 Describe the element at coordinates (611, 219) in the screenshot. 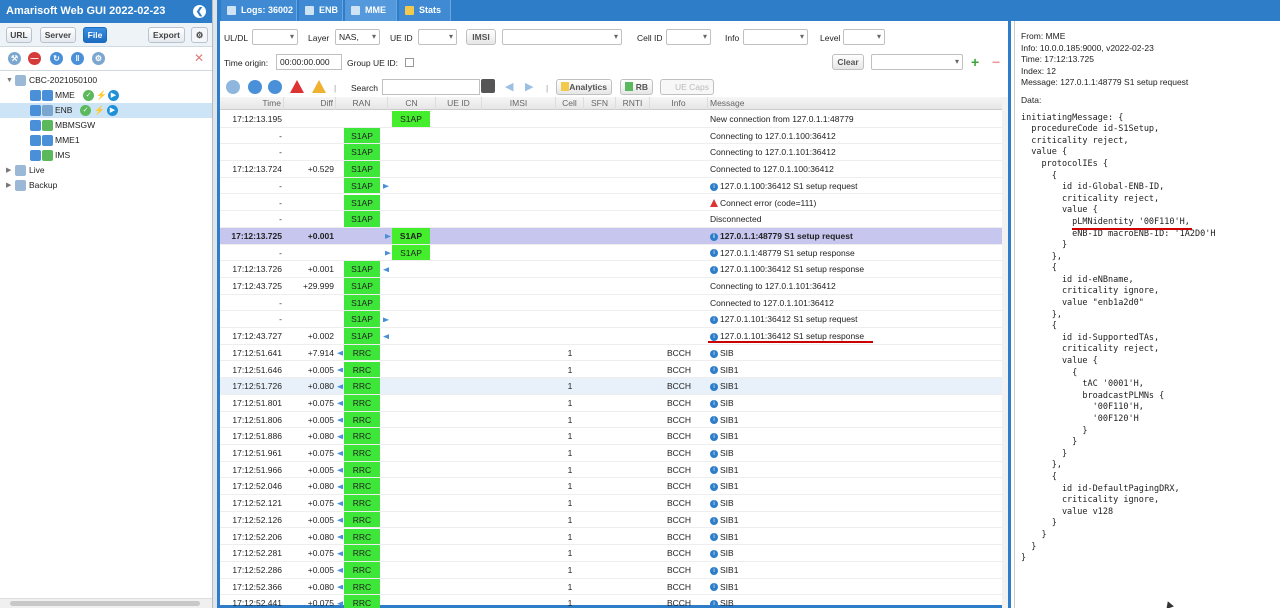

I see `table-row: - S1AP Disconnected` at that location.